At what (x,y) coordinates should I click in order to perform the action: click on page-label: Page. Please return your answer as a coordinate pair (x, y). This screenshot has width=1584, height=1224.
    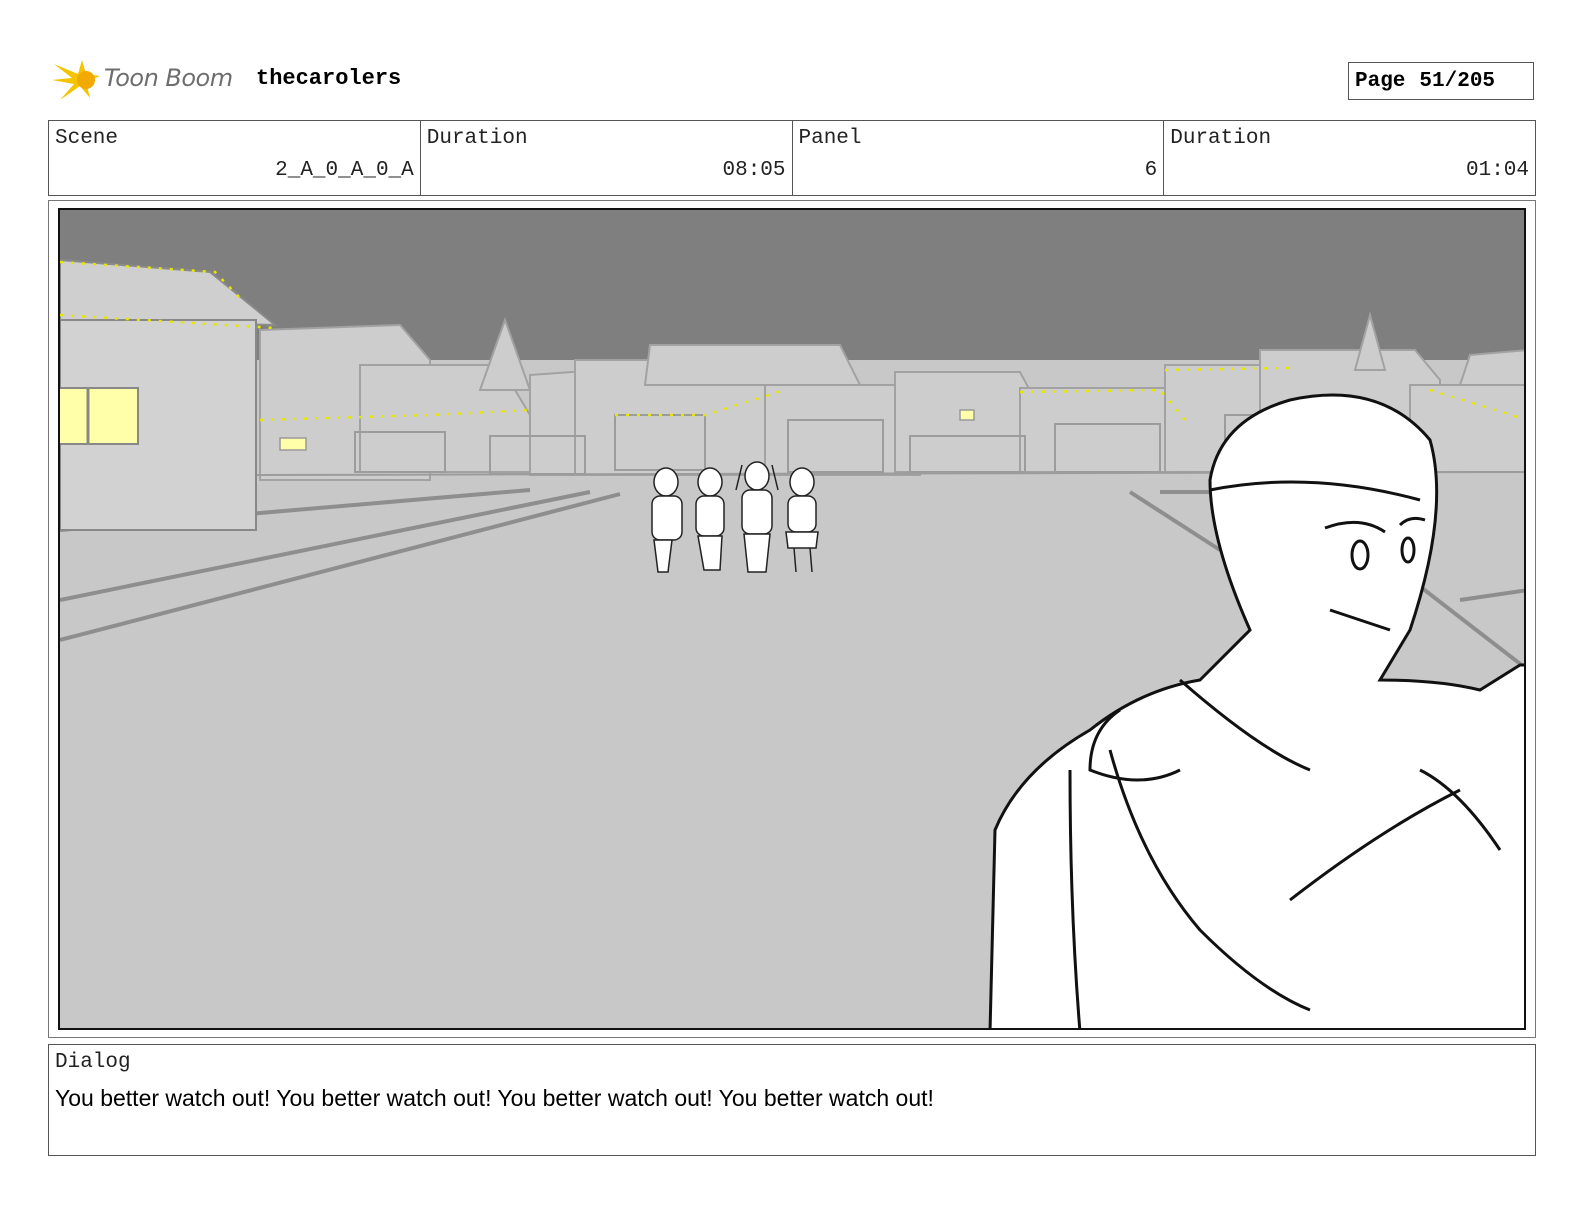
    Looking at the image, I should click on (1380, 81).